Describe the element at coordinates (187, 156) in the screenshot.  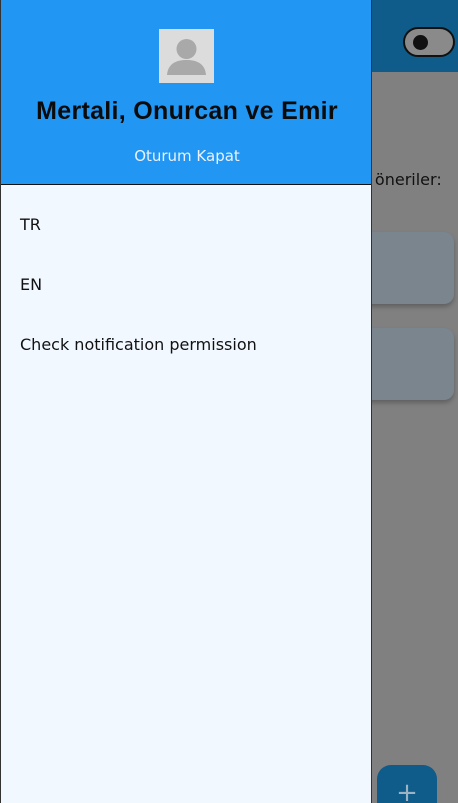
I see `logout-button: Oturum Kapat` at that location.